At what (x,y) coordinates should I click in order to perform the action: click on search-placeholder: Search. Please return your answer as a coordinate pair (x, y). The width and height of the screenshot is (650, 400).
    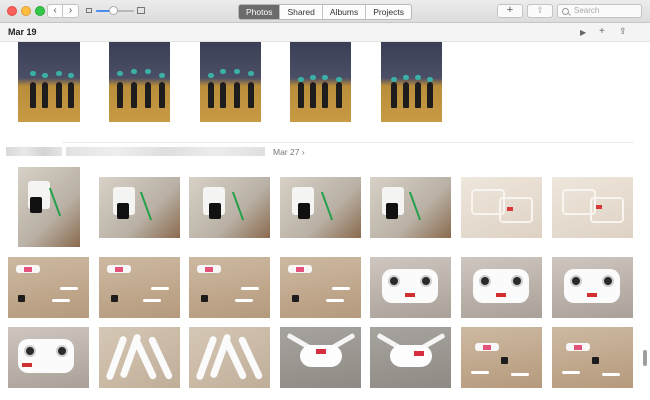
    Looking at the image, I should click on (587, 10).